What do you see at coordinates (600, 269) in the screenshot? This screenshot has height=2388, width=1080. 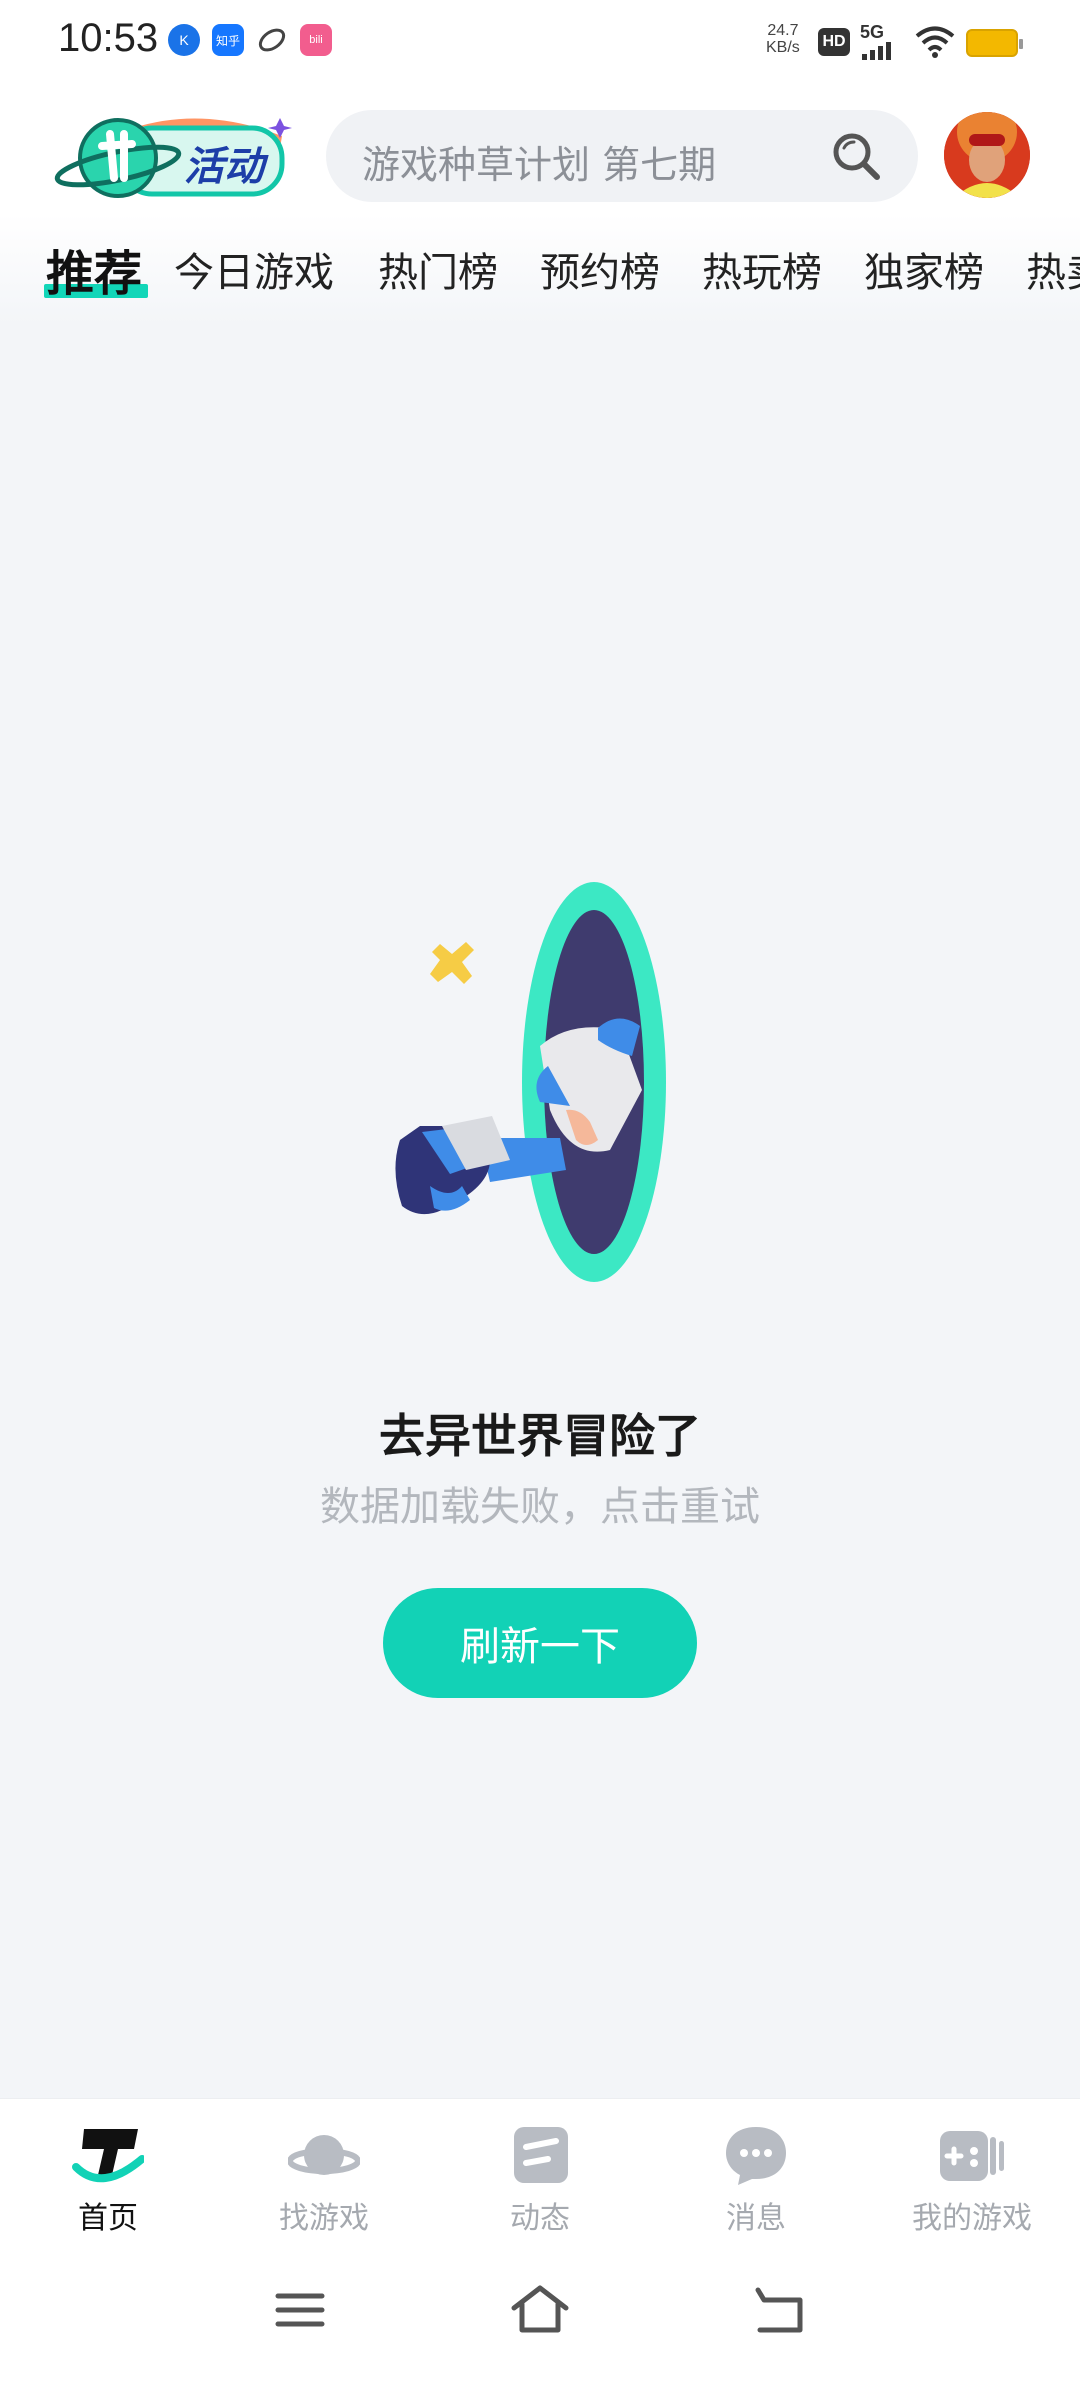 I see `tab-reservation-ranking: 预约榜` at bounding box center [600, 269].